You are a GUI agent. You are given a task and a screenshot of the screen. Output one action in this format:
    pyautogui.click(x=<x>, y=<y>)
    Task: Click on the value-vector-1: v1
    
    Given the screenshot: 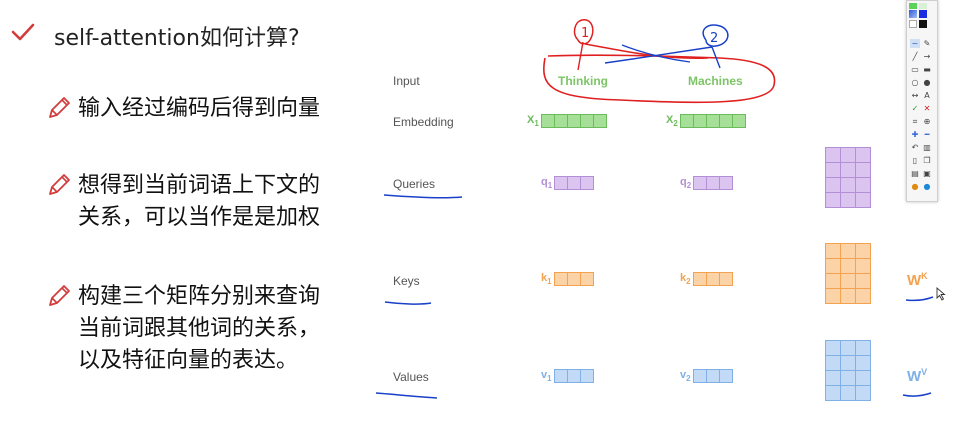 What is the action you would take?
    pyautogui.click(x=567, y=376)
    